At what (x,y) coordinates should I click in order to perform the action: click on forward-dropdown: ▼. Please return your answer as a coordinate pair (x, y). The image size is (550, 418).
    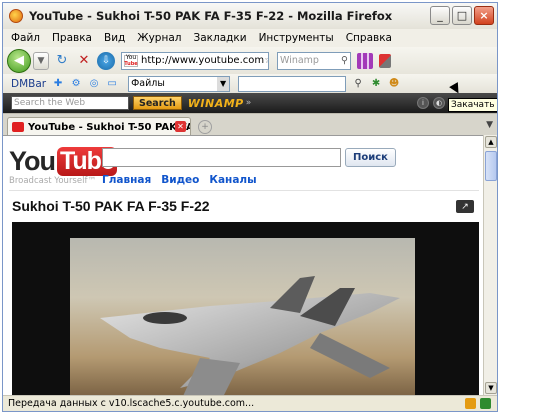
    Looking at the image, I should click on (41, 60).